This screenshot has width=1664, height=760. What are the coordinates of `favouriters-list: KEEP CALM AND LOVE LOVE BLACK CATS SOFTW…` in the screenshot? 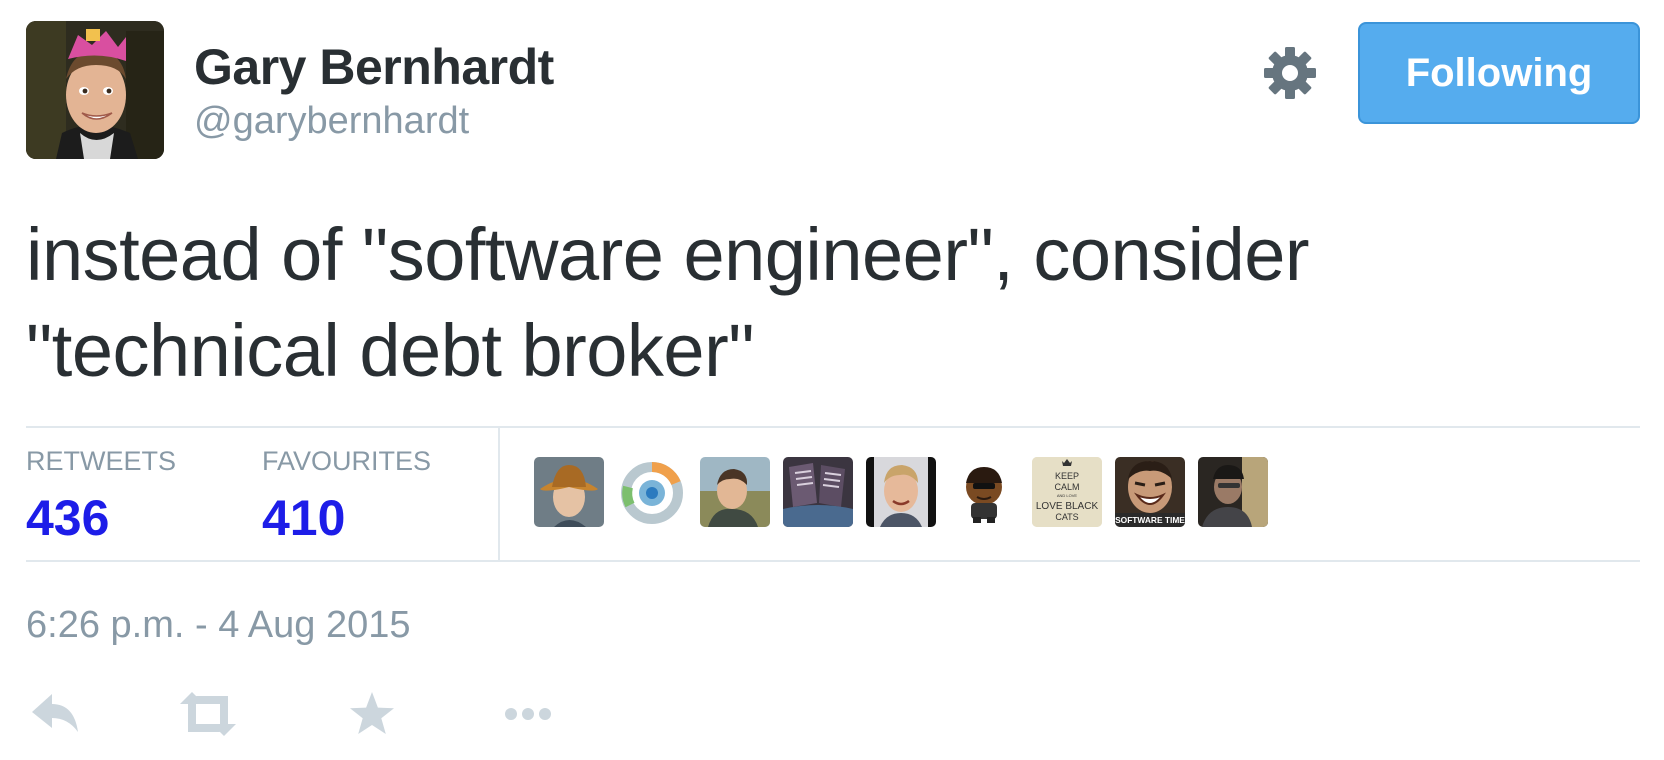 It's located at (901, 492).